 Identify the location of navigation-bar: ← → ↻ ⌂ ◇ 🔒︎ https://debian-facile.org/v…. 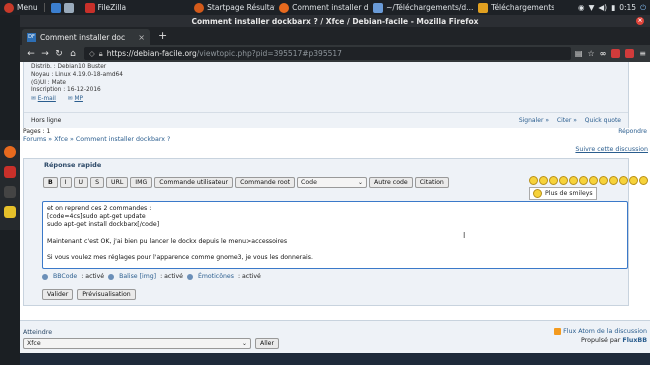
(335, 53).